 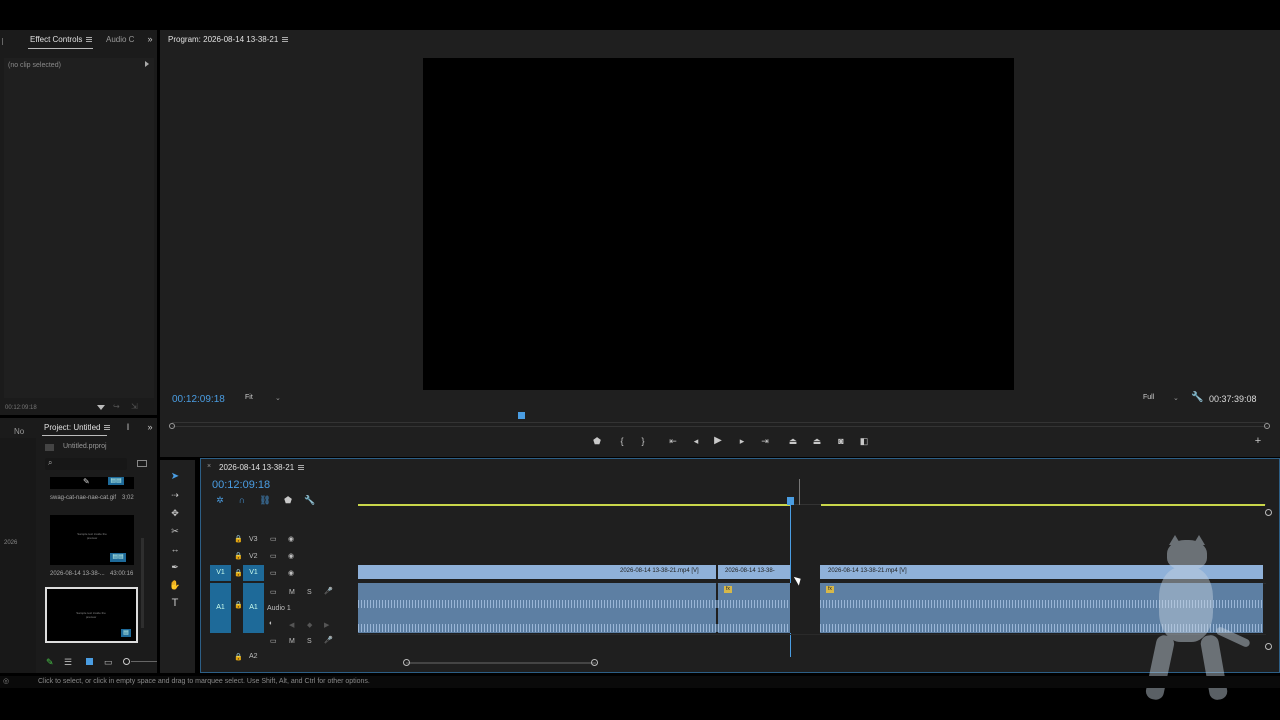 What do you see at coordinates (147, 64) in the screenshot?
I see `play-triangle-icon` at bounding box center [147, 64].